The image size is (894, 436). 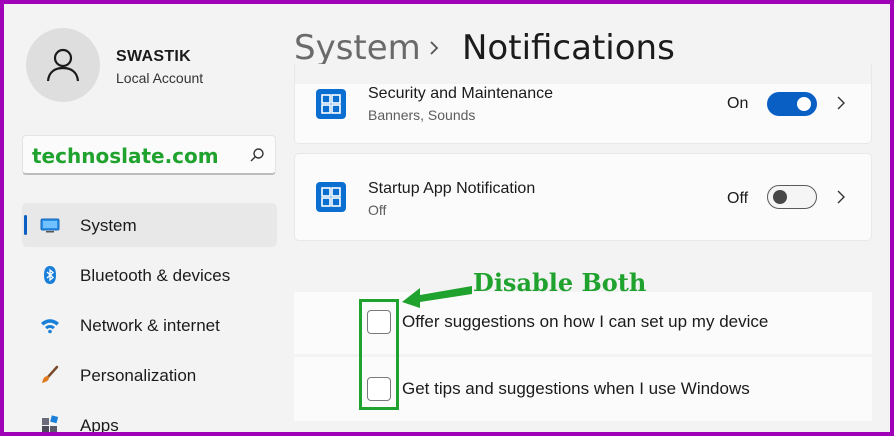 What do you see at coordinates (560, 282) in the screenshot?
I see `annotation-label: Disable Both` at bounding box center [560, 282].